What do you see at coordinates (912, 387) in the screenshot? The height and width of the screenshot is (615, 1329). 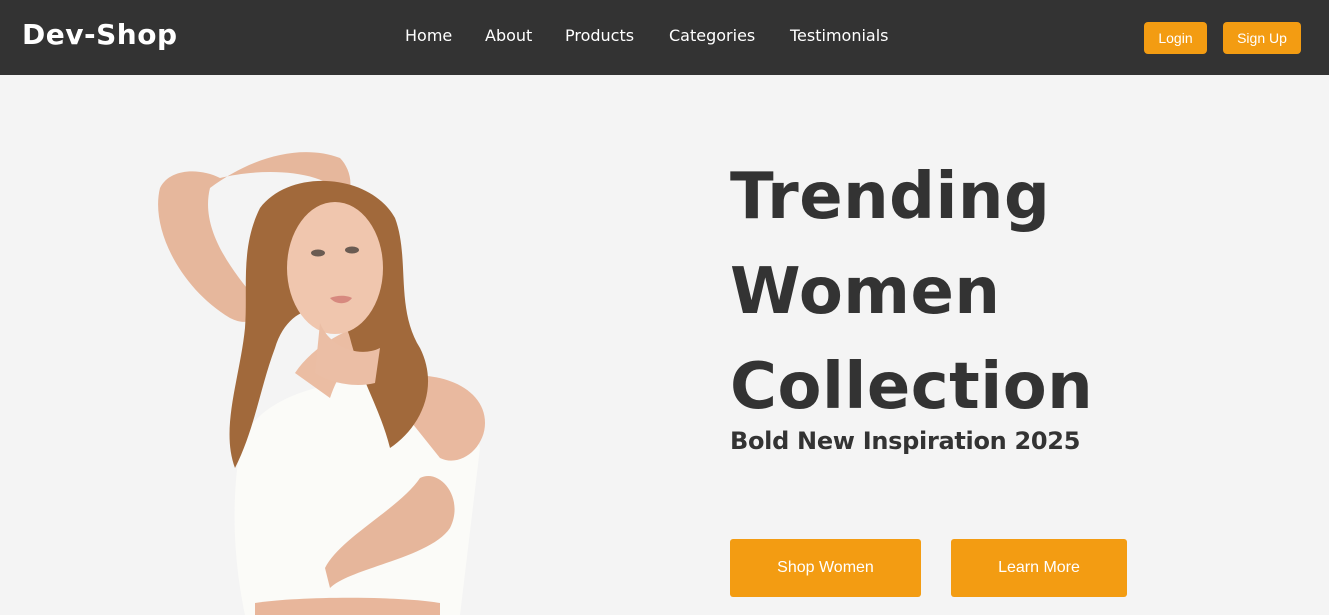 I see `hero-title-line-3: Collection` at bounding box center [912, 387].